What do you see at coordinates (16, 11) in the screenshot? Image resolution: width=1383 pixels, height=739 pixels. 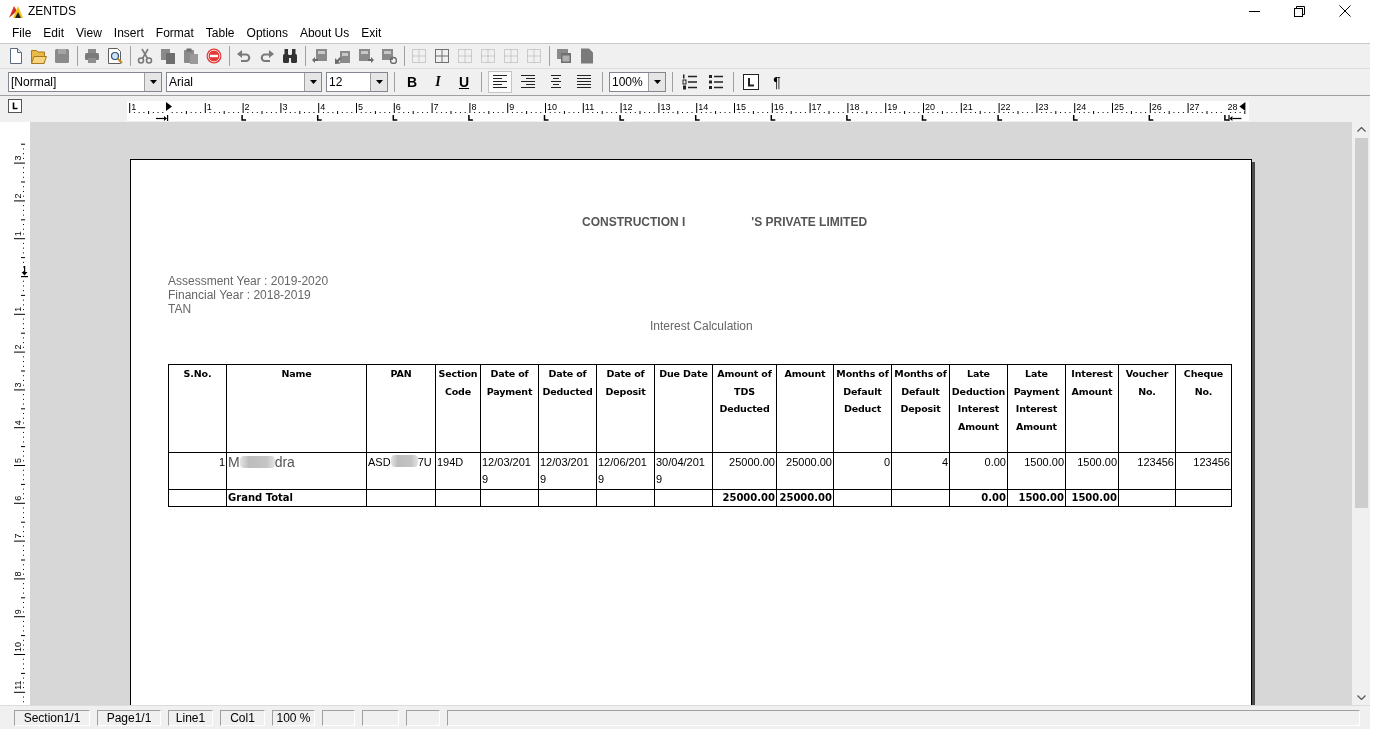 I see `app-logo-icon` at bounding box center [16, 11].